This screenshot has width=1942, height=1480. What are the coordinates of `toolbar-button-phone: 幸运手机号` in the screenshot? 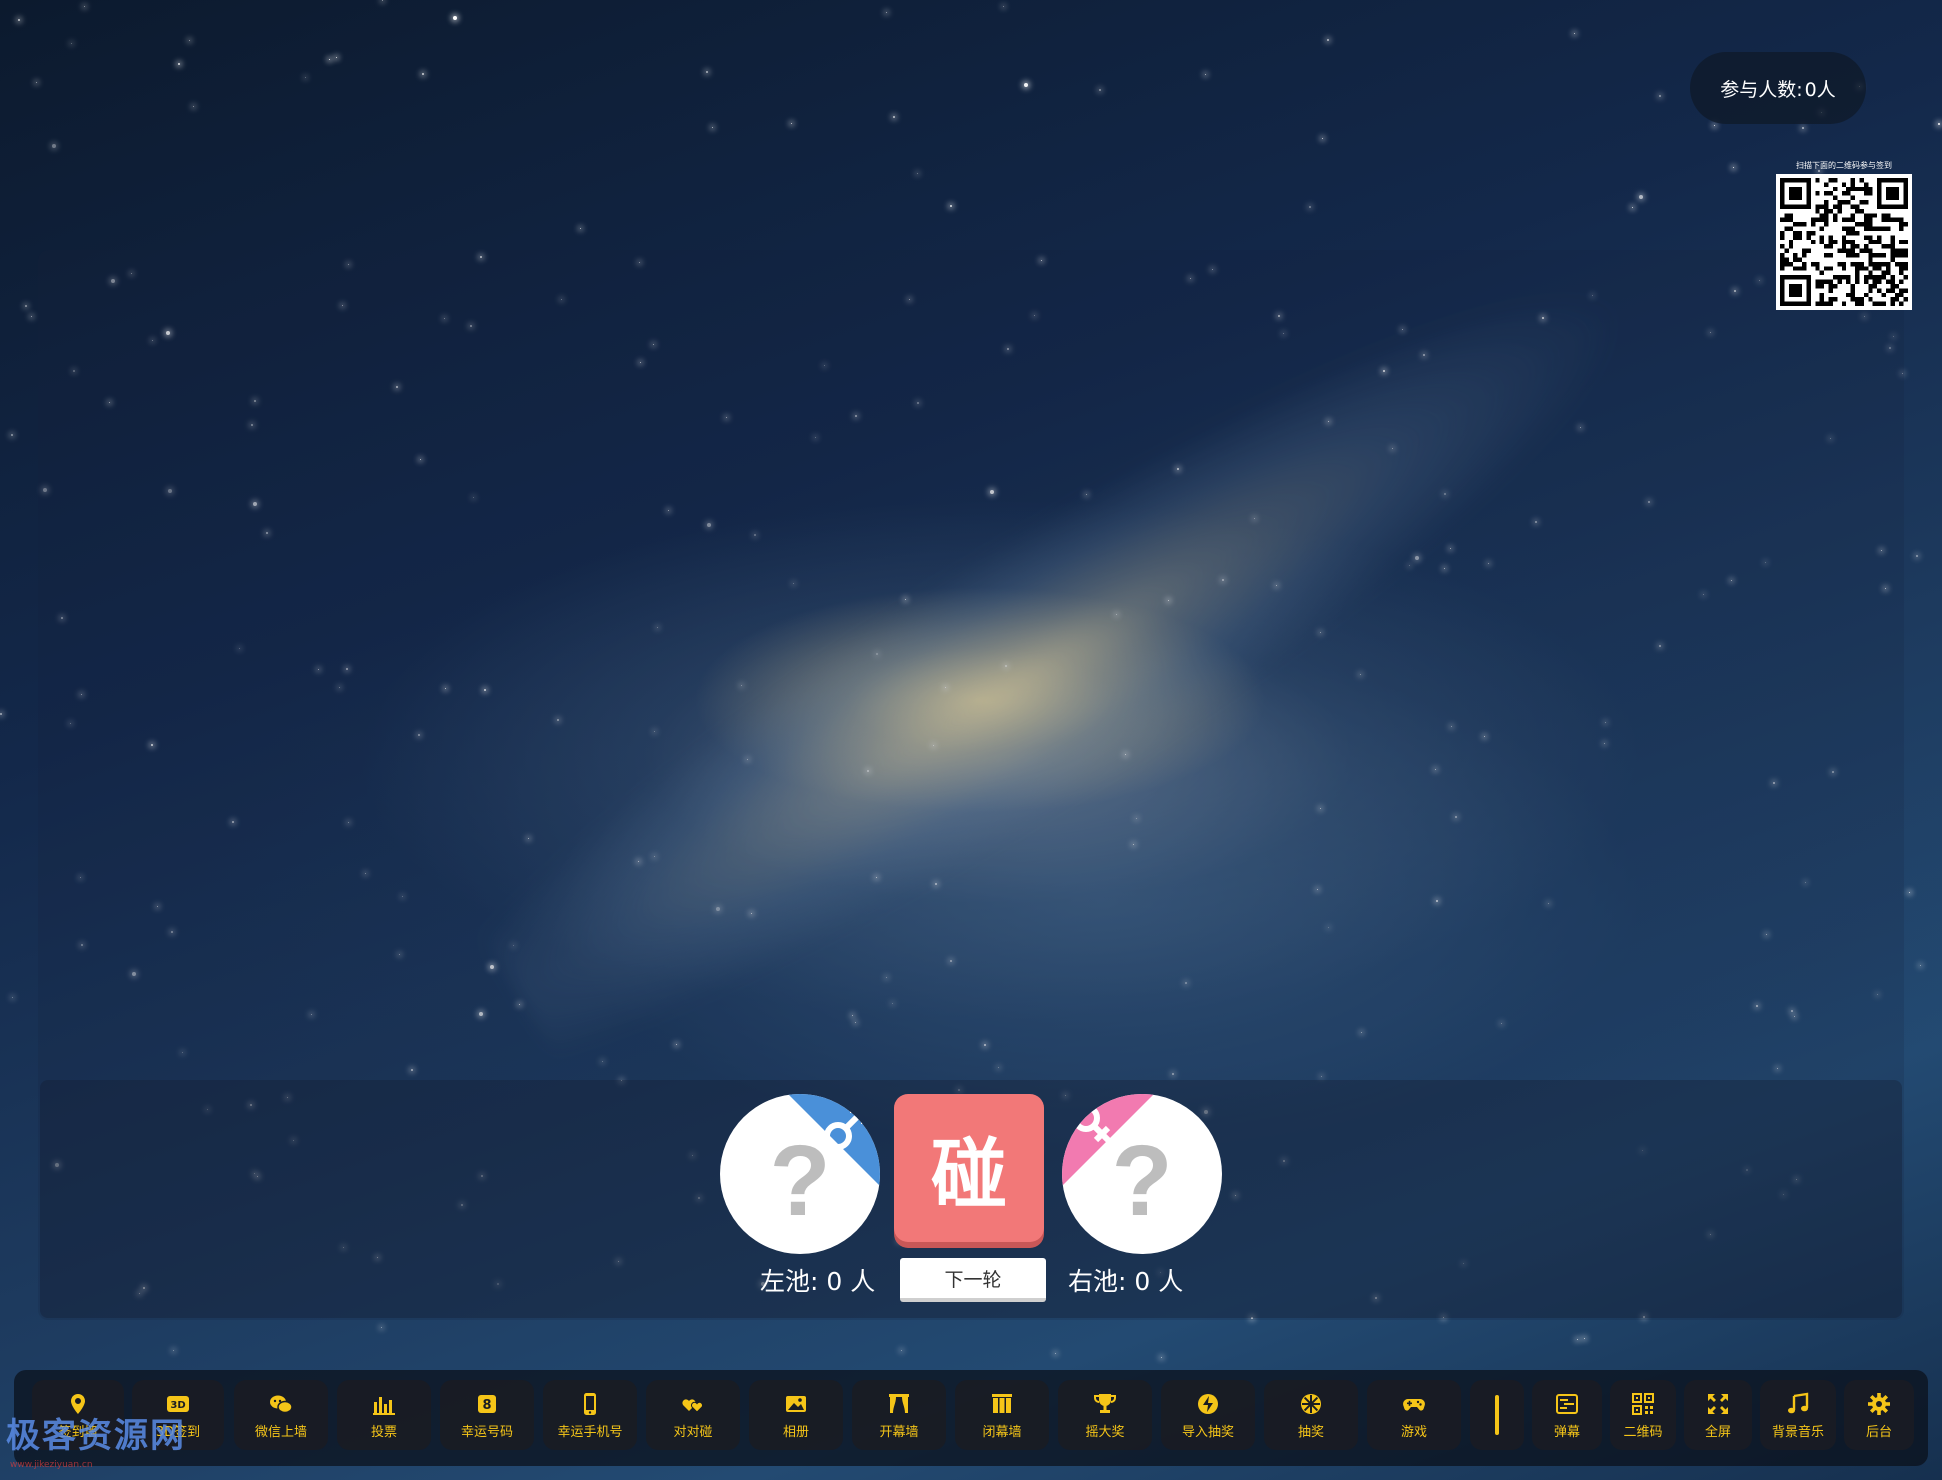 It's located at (590, 1415).